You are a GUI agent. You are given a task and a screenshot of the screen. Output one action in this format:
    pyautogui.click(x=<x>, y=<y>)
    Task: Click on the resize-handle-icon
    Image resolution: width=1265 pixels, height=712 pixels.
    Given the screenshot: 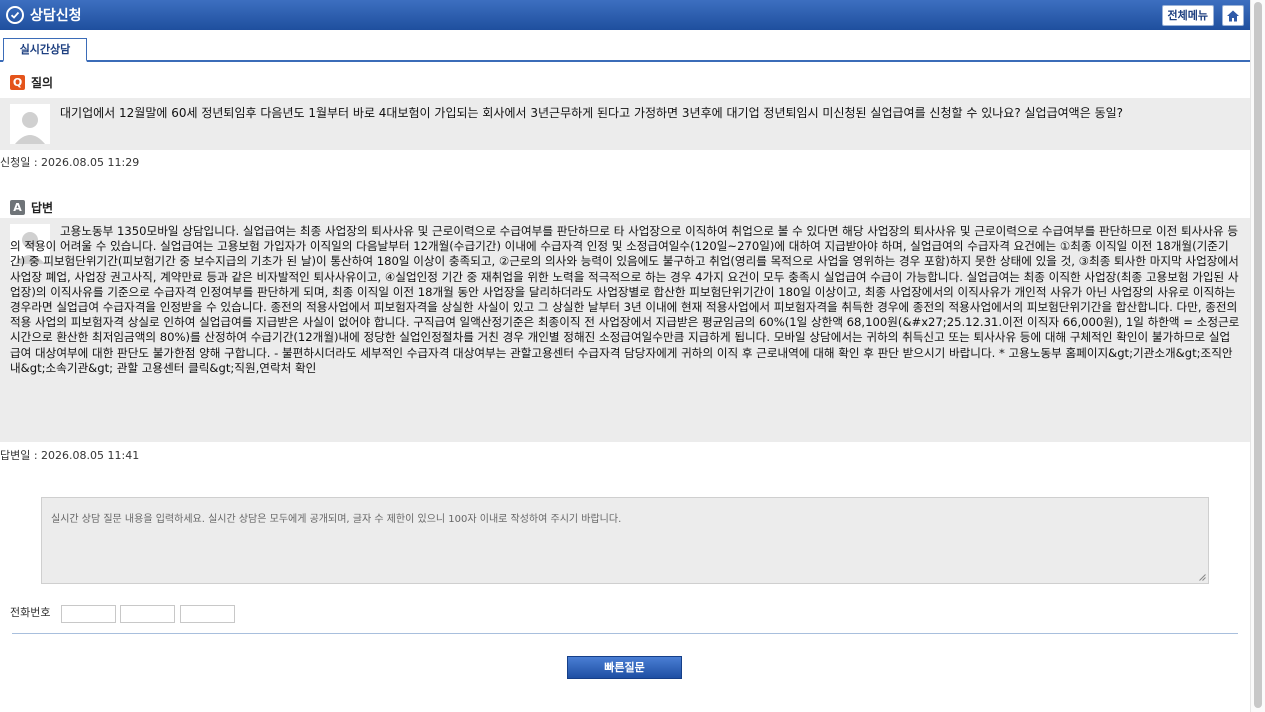 What is the action you would take?
    pyautogui.click(x=1202, y=577)
    